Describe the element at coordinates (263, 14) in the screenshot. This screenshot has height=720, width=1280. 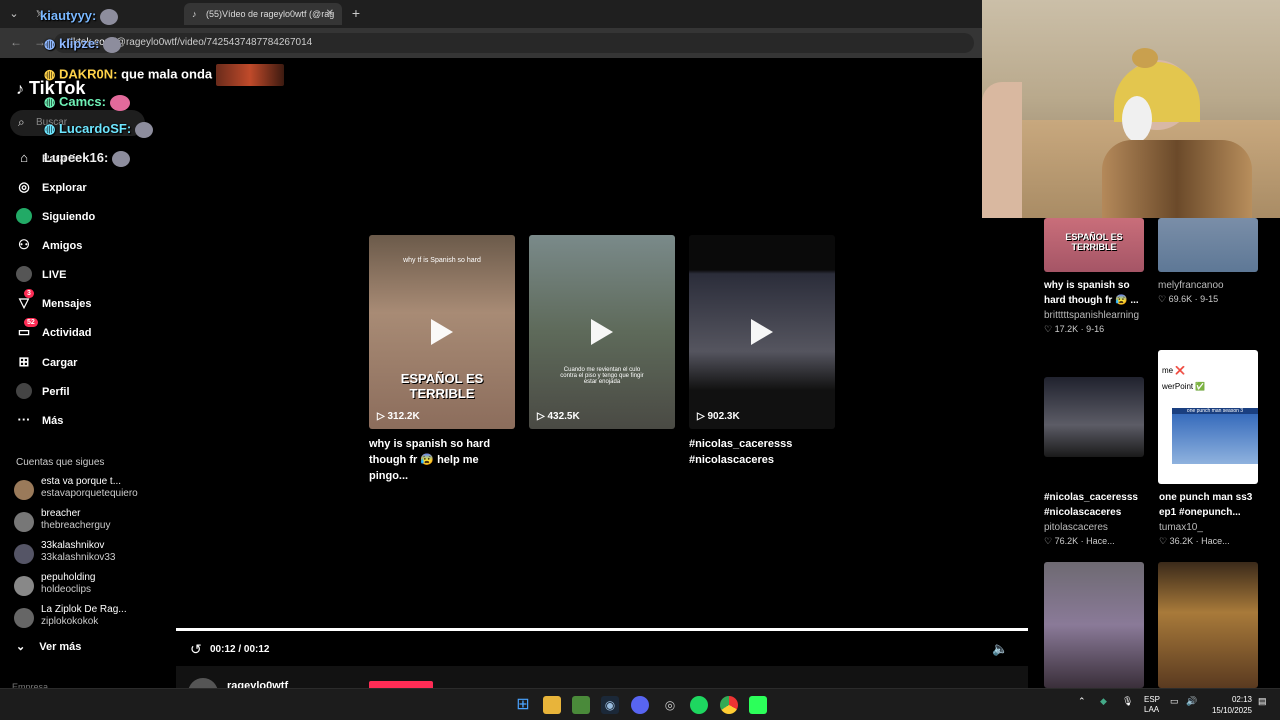
I see `browser-tab-active: ♪ (55)Vídeo de rageylo0wtf (@rag ✕` at that location.